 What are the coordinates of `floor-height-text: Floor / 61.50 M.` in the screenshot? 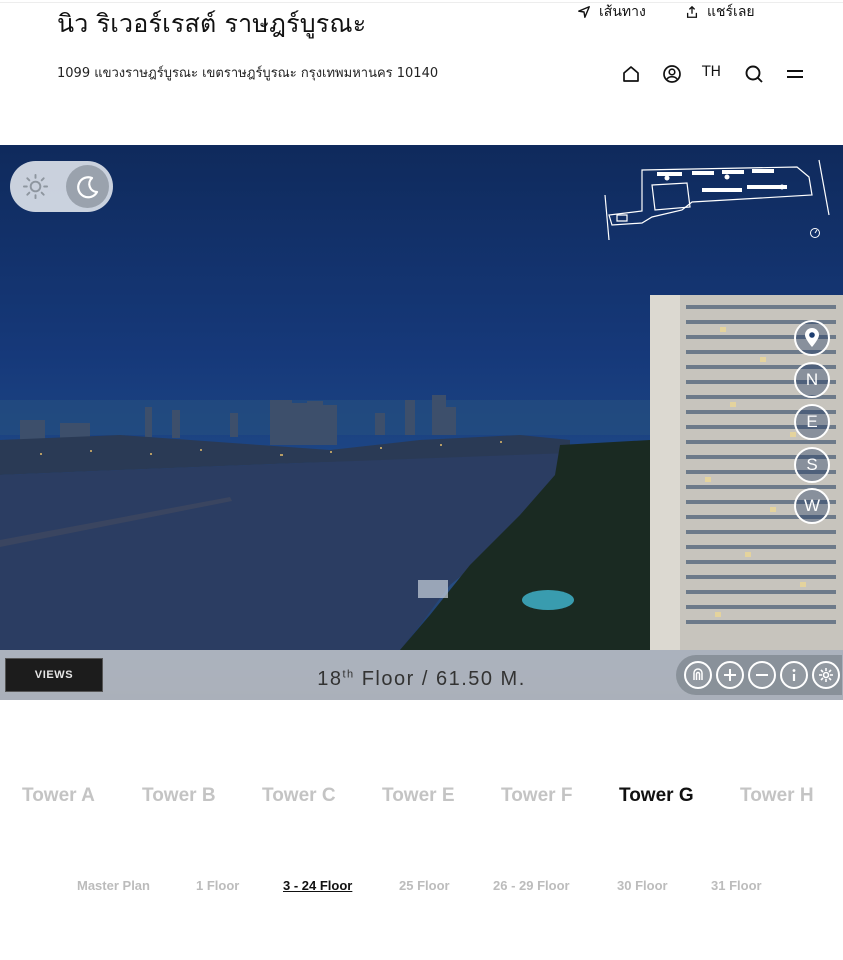 It's located at (443, 679).